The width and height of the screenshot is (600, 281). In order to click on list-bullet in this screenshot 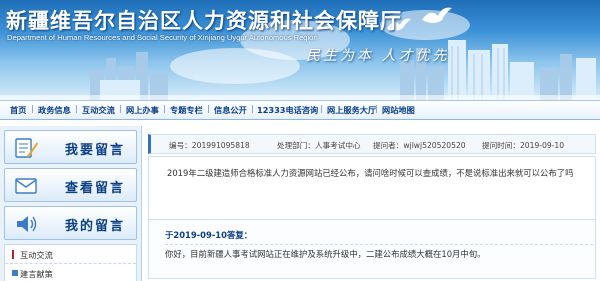, I will do `click(15, 273)`.